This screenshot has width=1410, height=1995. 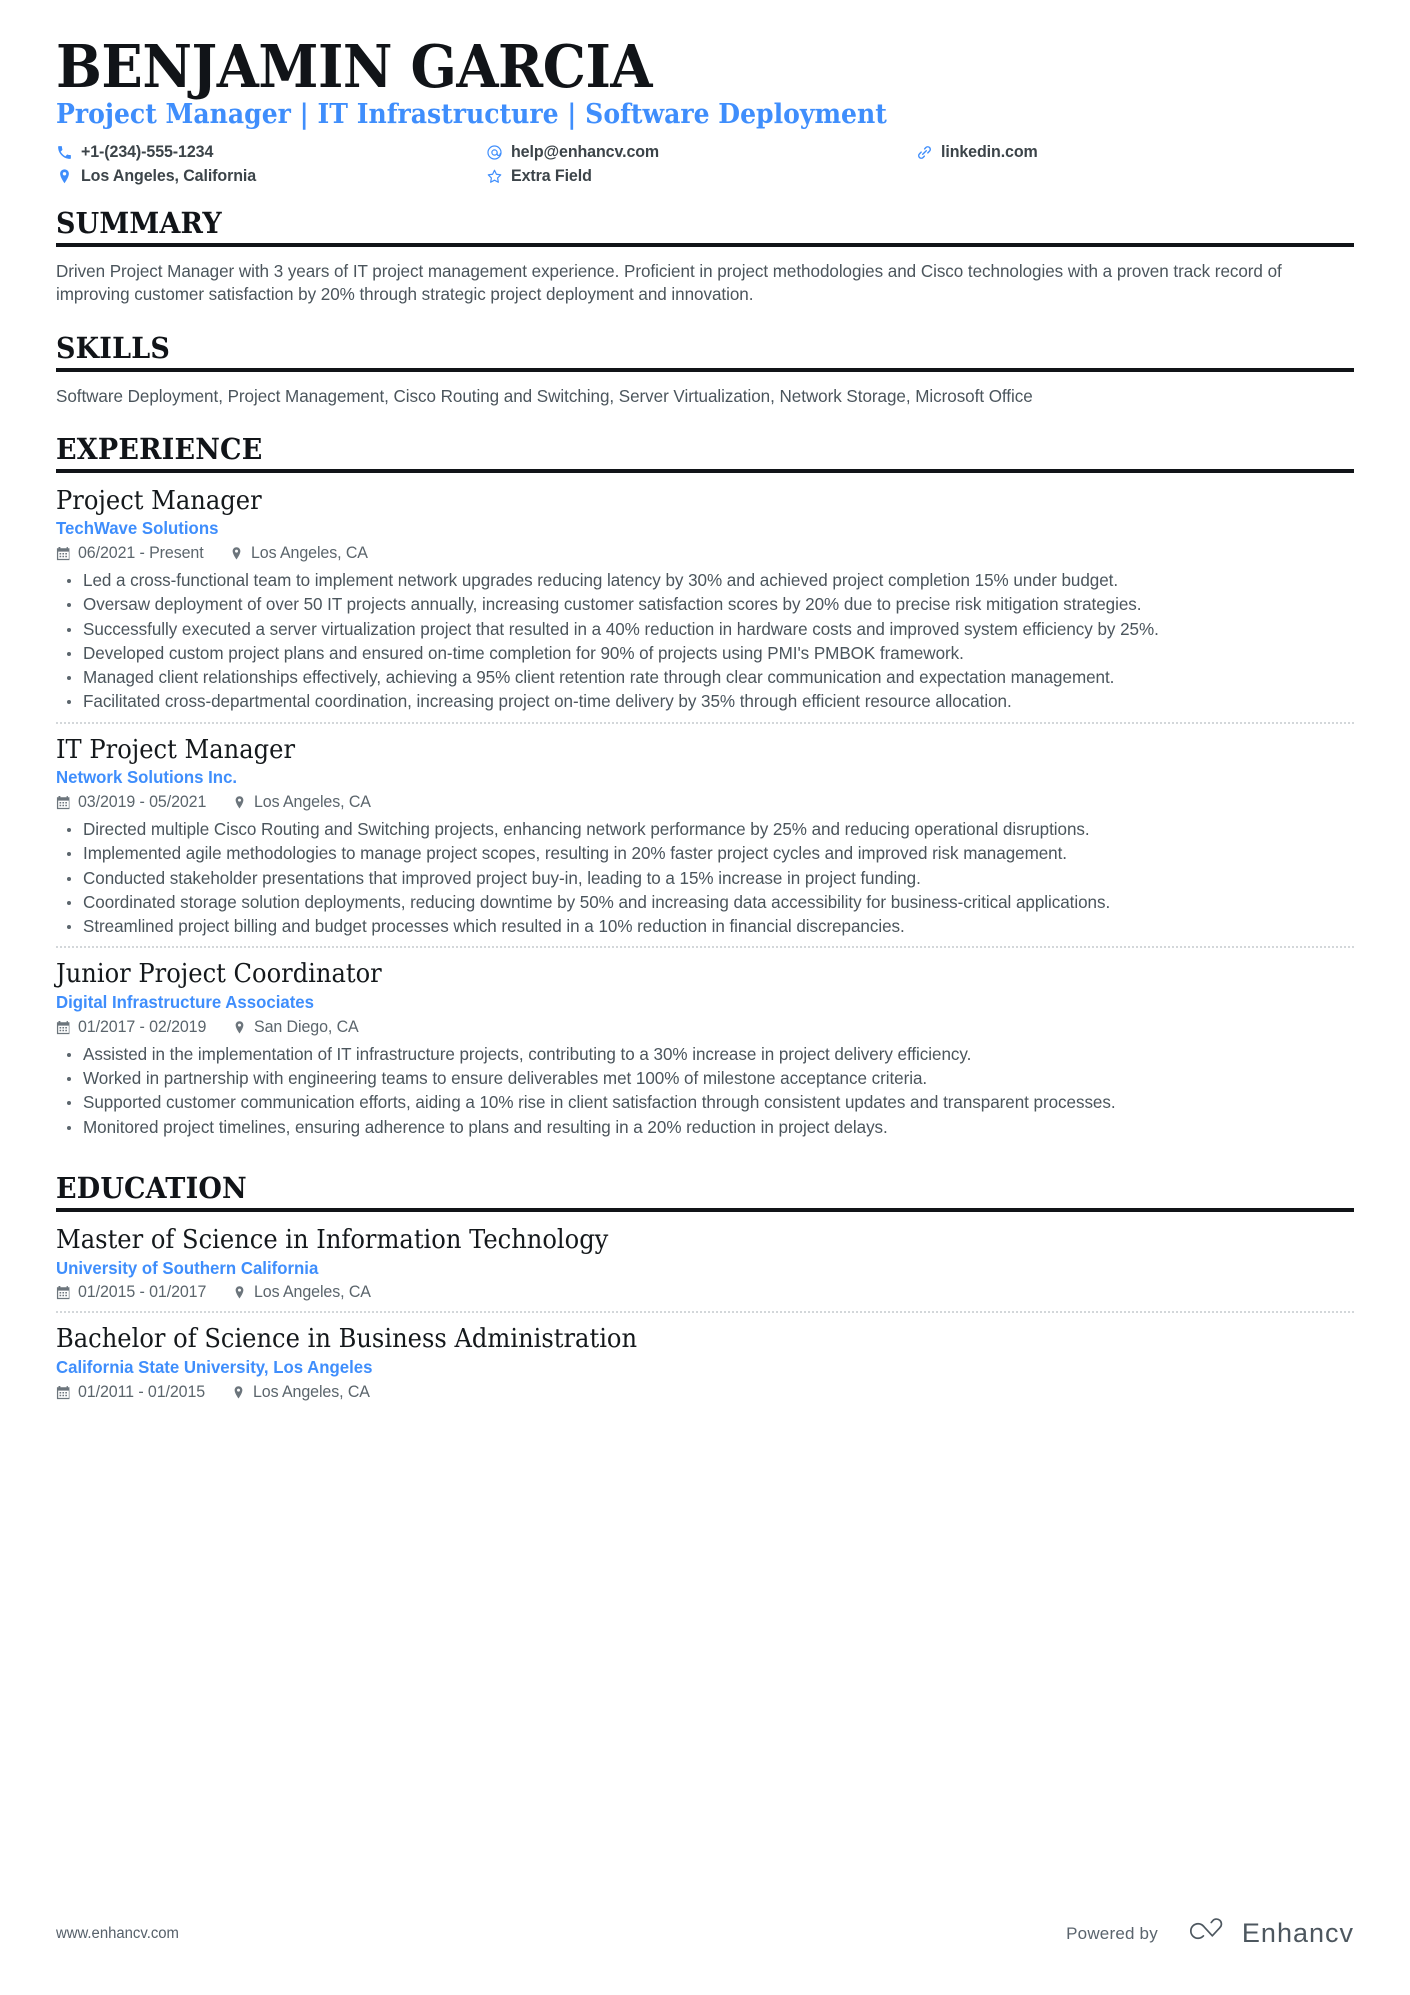 I want to click on date-range: 01/2015 - 01/2017, so click(x=133, y=1292).